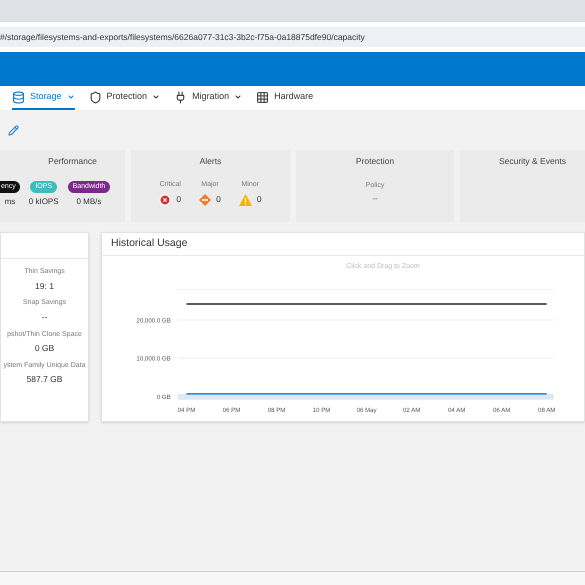 Image resolution: width=585 pixels, height=585 pixels. Describe the element at coordinates (44, 286) in the screenshot. I see `savings-value: 19: 1` at that location.